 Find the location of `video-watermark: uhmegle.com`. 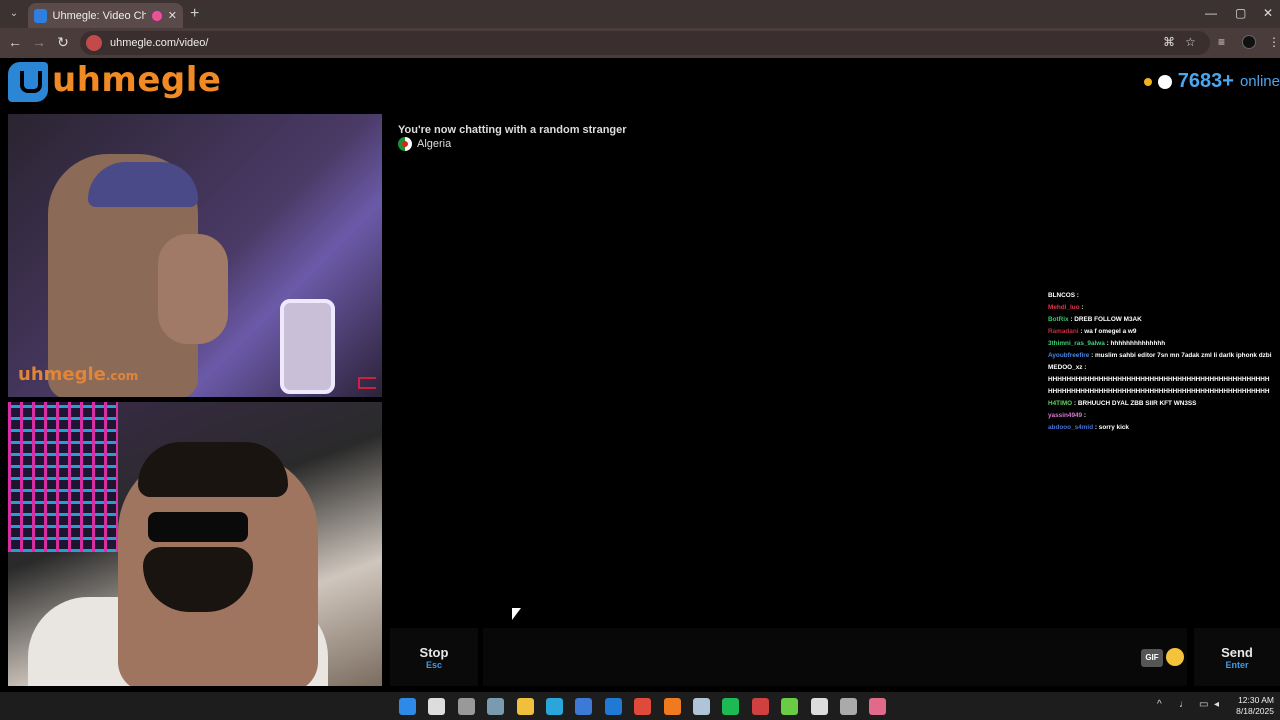

video-watermark: uhmegle.com is located at coordinates (78, 374).